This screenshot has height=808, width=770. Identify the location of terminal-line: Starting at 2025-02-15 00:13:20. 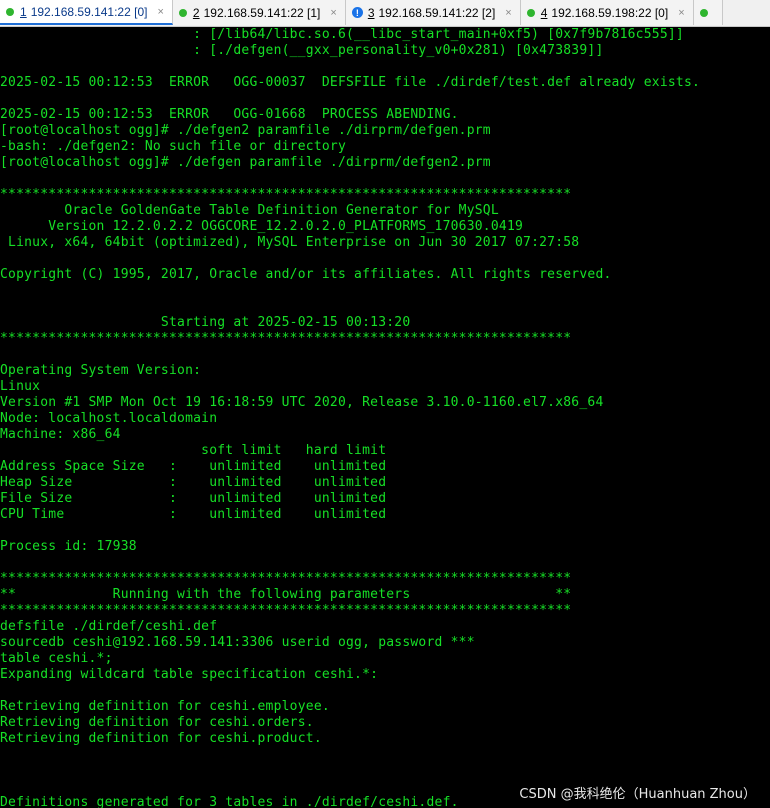
(205, 322).